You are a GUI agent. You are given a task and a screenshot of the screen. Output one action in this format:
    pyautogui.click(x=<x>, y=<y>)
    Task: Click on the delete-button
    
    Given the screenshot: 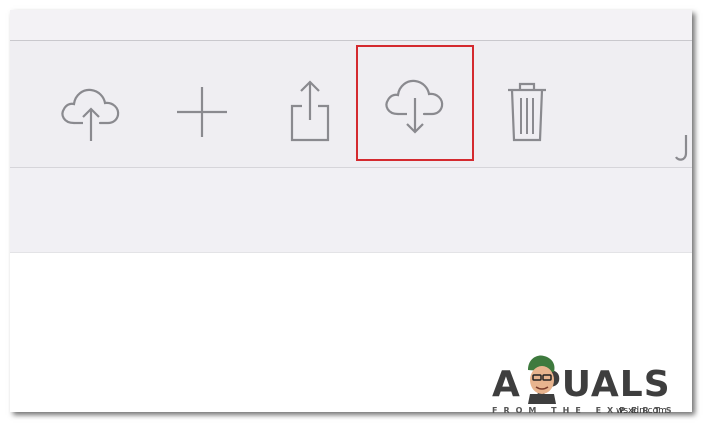 What is the action you would take?
    pyautogui.click(x=527, y=111)
    